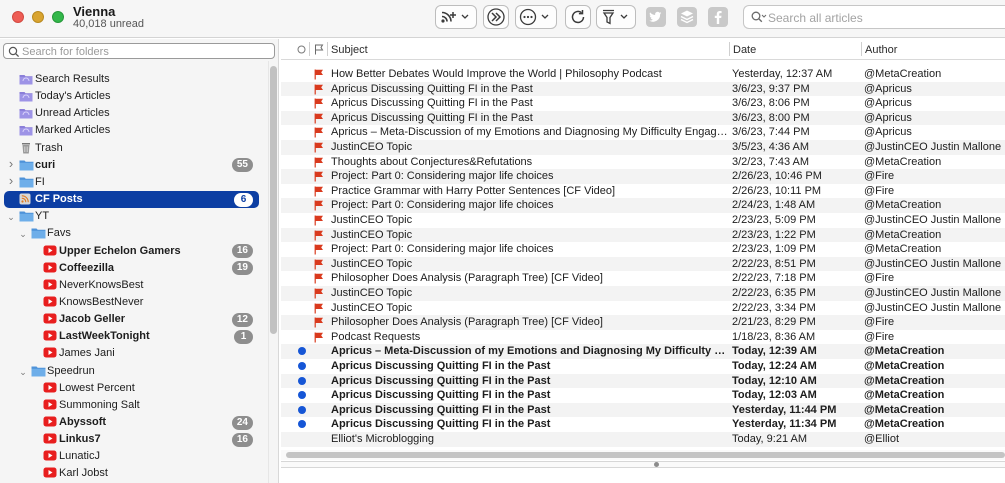 The width and height of the screenshot is (1005, 483). I want to click on sidebar-item: Lowest Percent, so click(134, 388).